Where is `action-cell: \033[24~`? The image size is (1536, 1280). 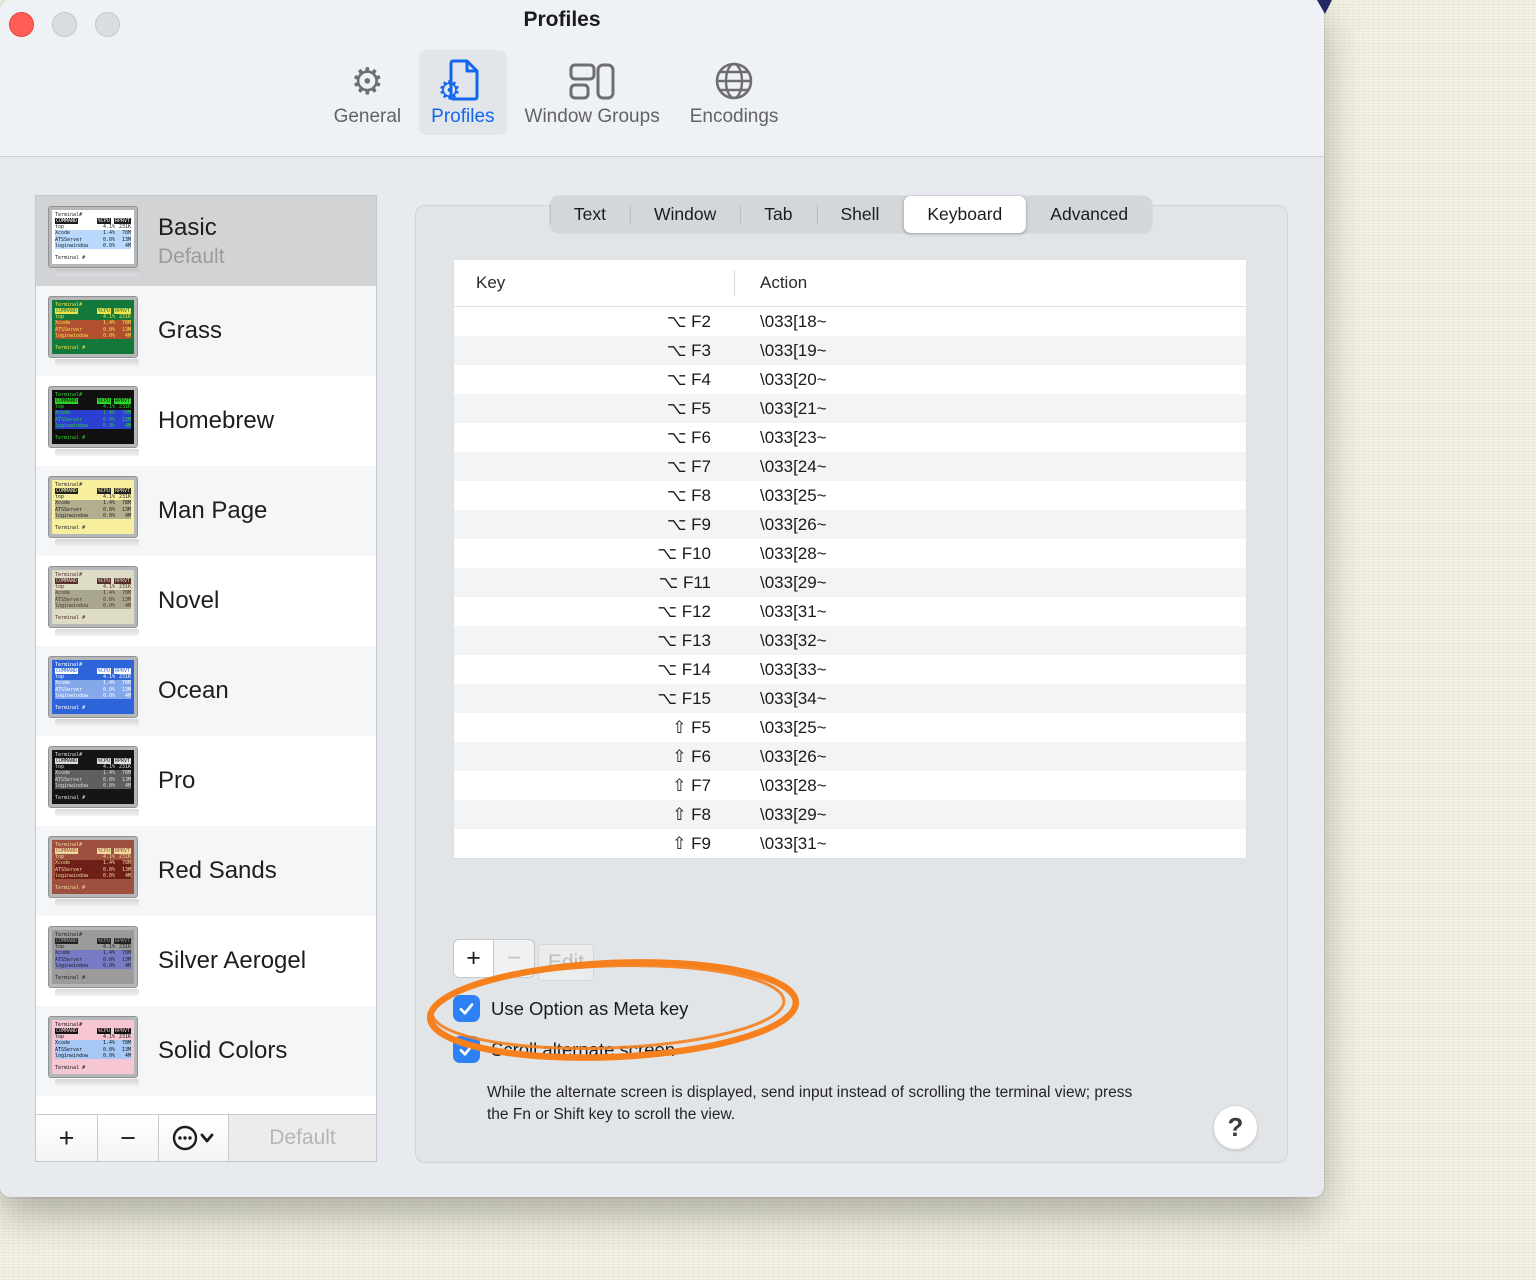 action-cell: \033[24~ is located at coordinates (793, 466).